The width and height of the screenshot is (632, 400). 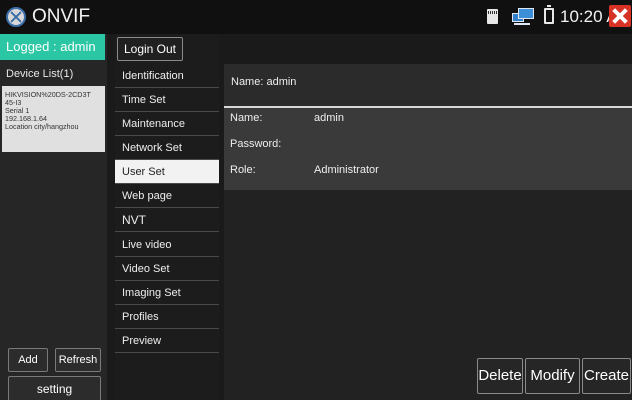 What do you see at coordinates (428, 145) in the screenshot?
I see `password-row: Password:` at bounding box center [428, 145].